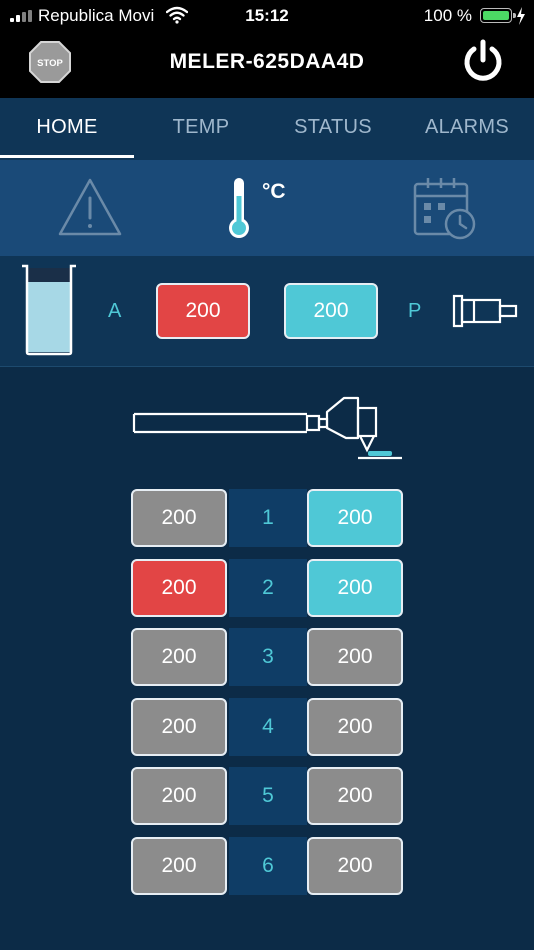  Describe the element at coordinates (201, 129) in the screenshot. I see `tab-temp: TEMP` at that location.